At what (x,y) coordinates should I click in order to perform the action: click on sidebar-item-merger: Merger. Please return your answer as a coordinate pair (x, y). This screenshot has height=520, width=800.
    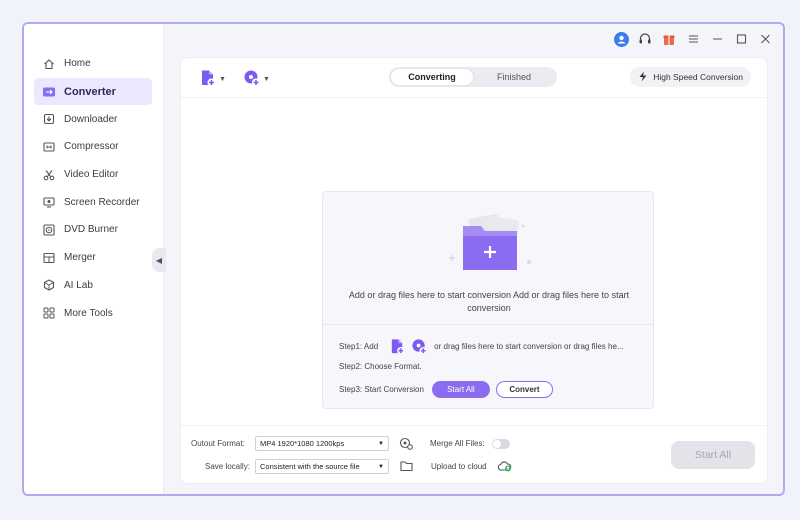
    Looking at the image, I should click on (93, 258).